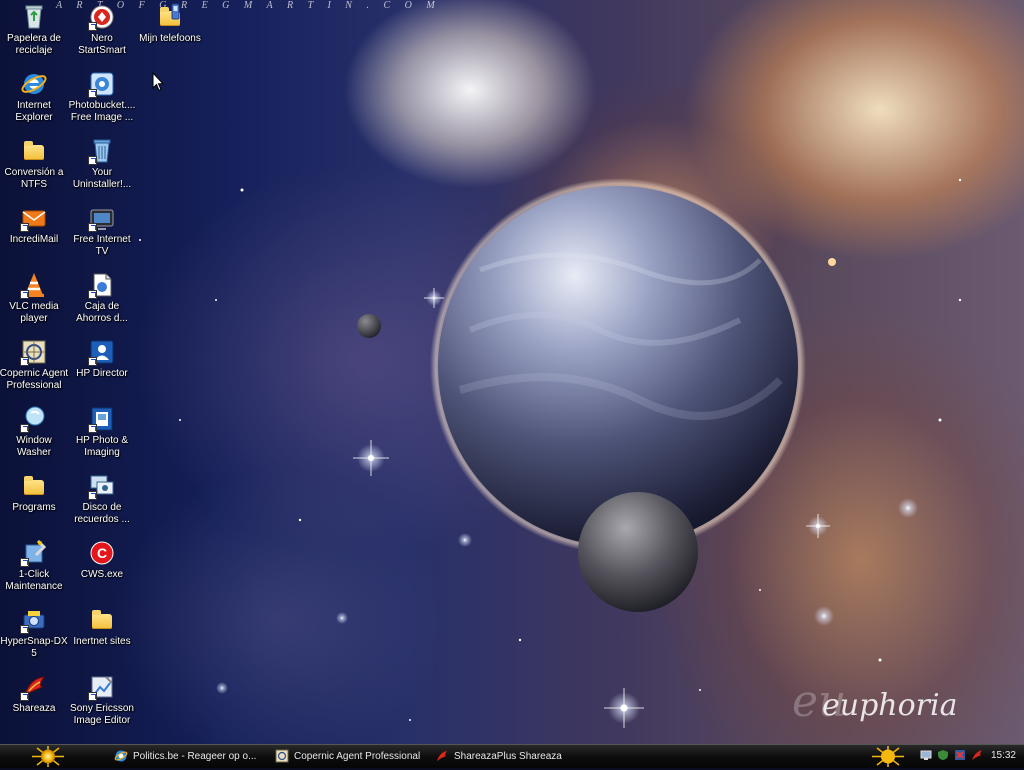 The image size is (1024, 770). I want to click on window-washer-icon, so click(34, 419).